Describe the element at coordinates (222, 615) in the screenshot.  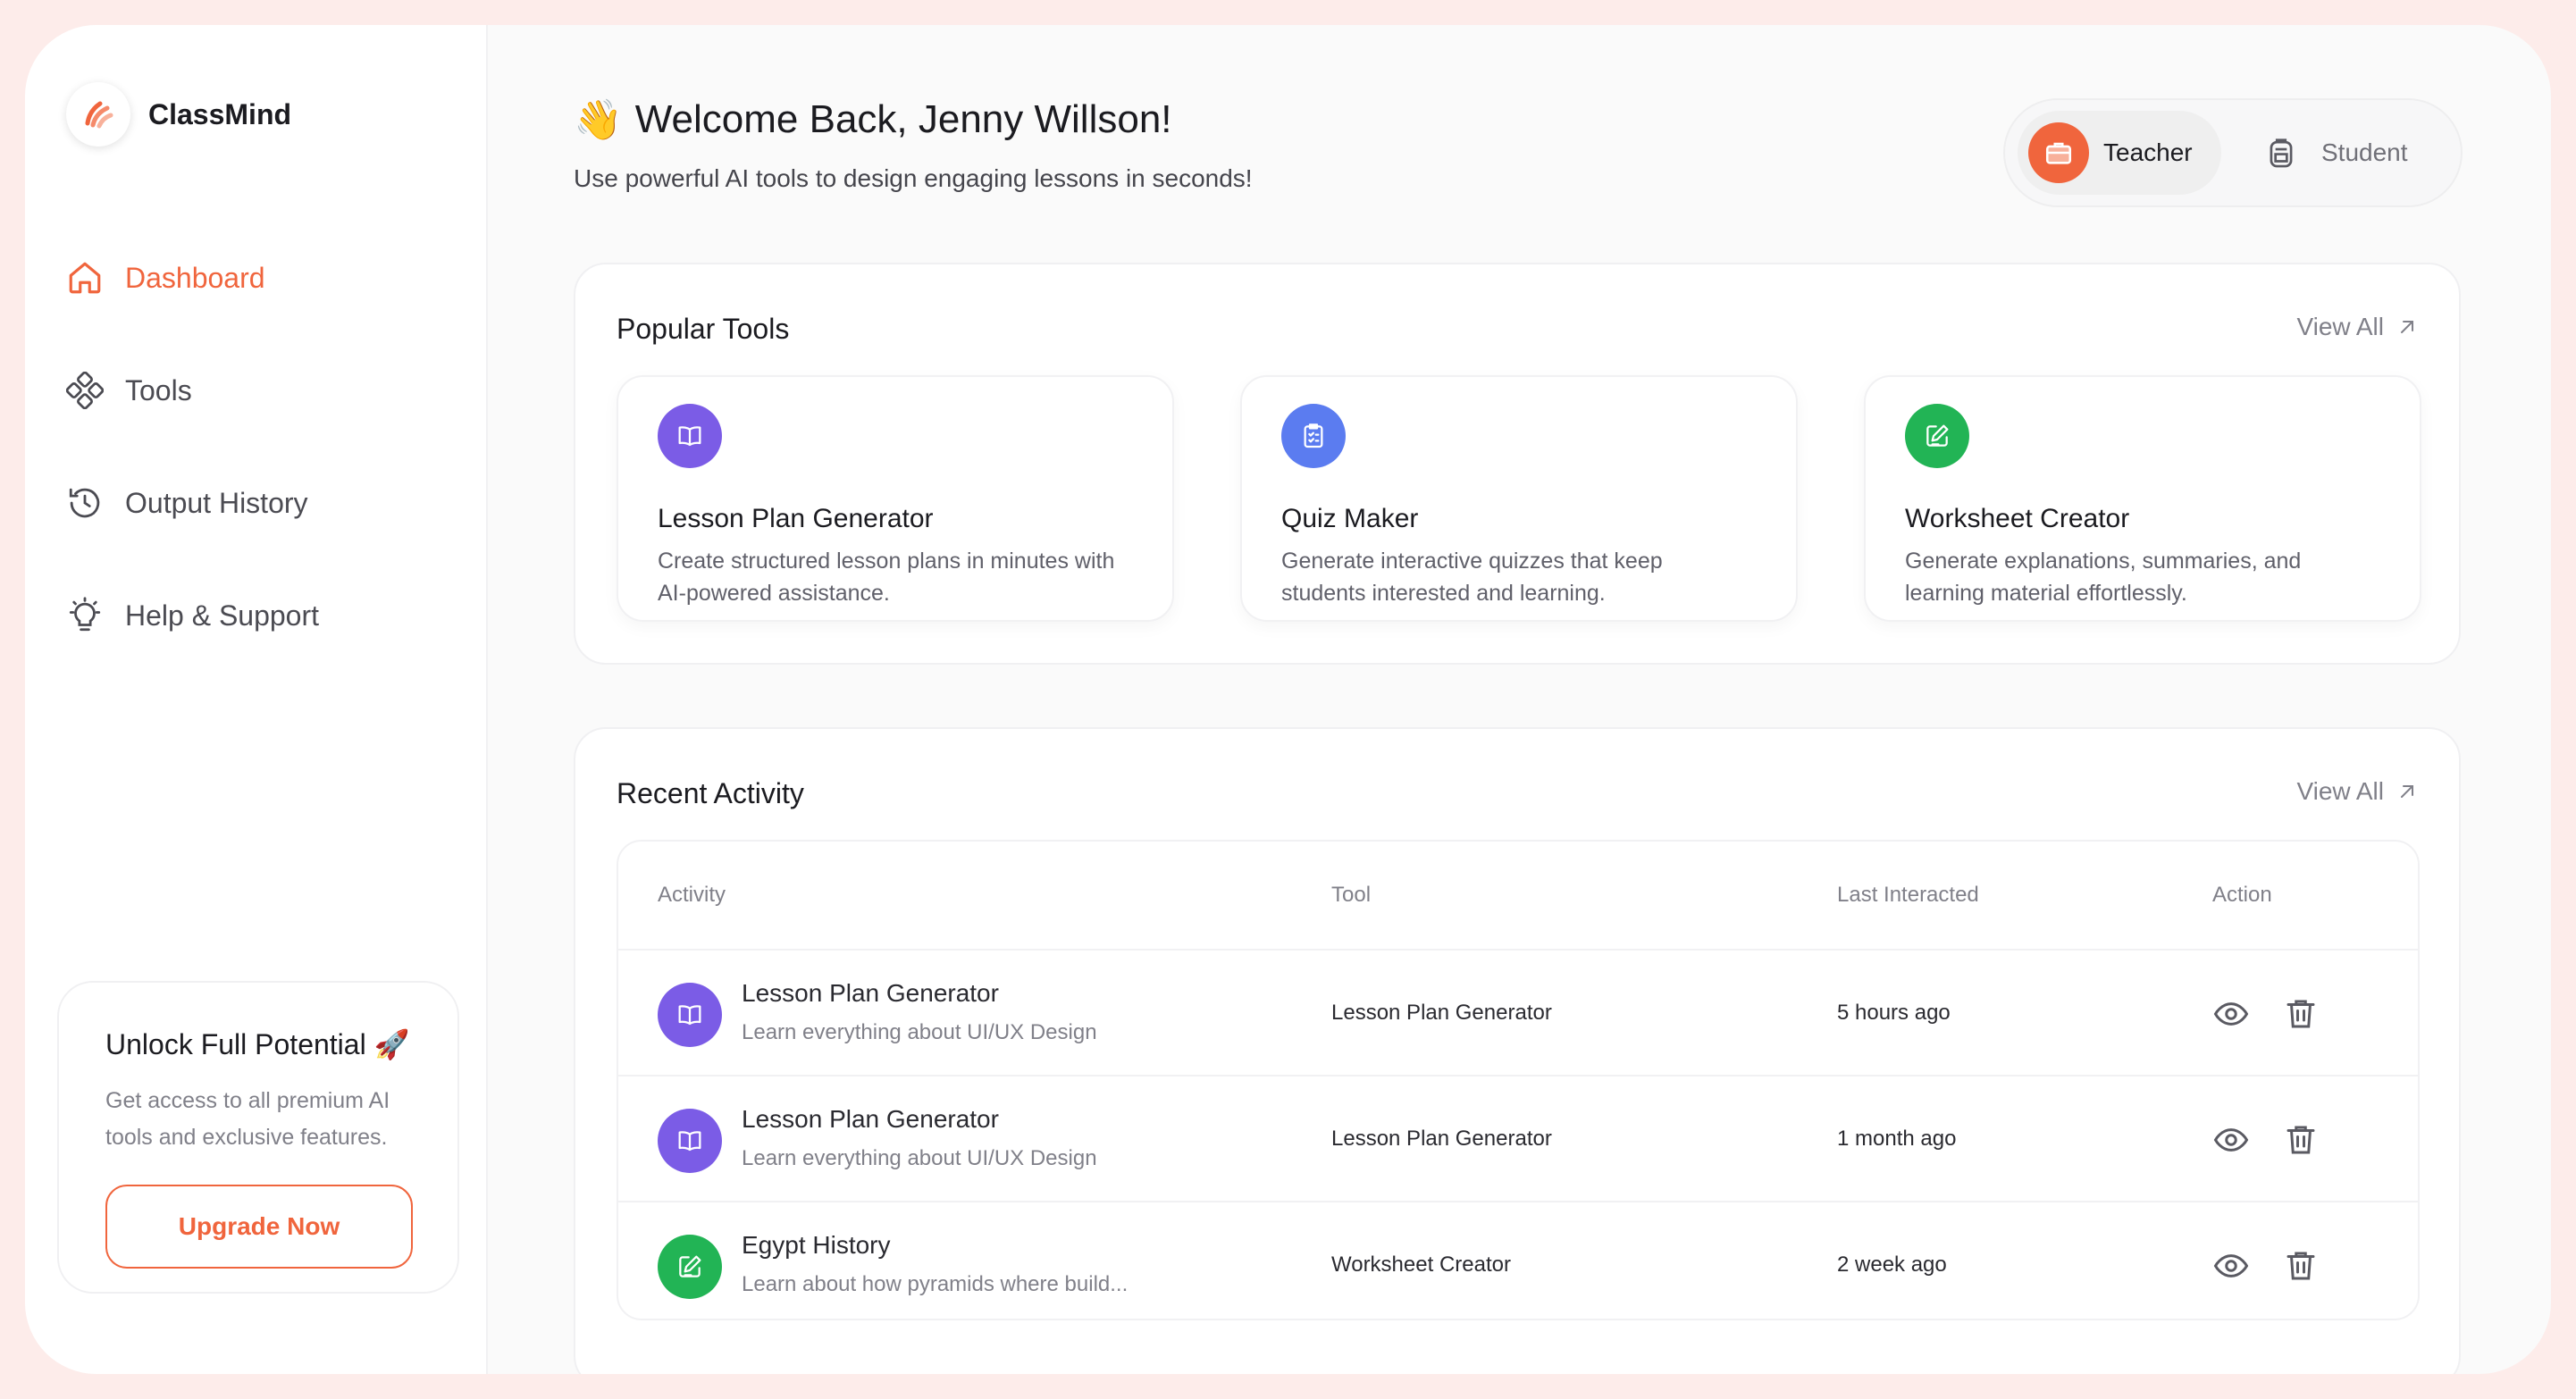
I see `sidebar-item-label: Help & Support` at that location.